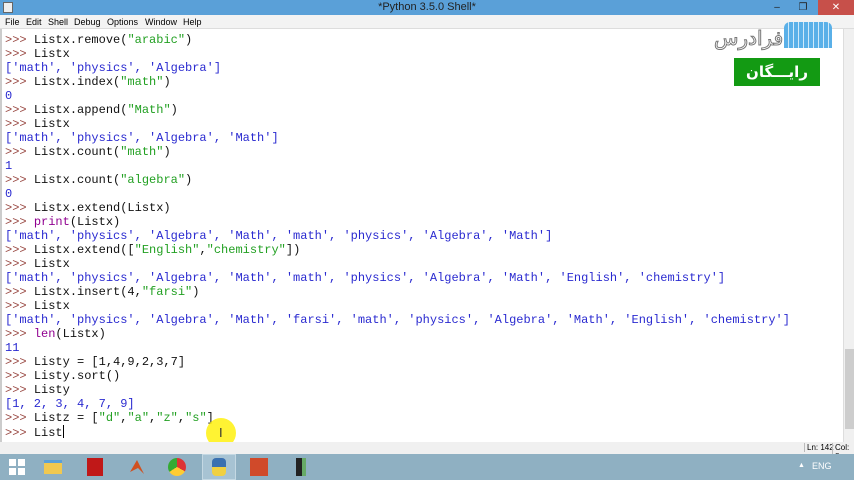  What do you see at coordinates (9, 166) in the screenshot?
I see `shell-result: 1` at bounding box center [9, 166].